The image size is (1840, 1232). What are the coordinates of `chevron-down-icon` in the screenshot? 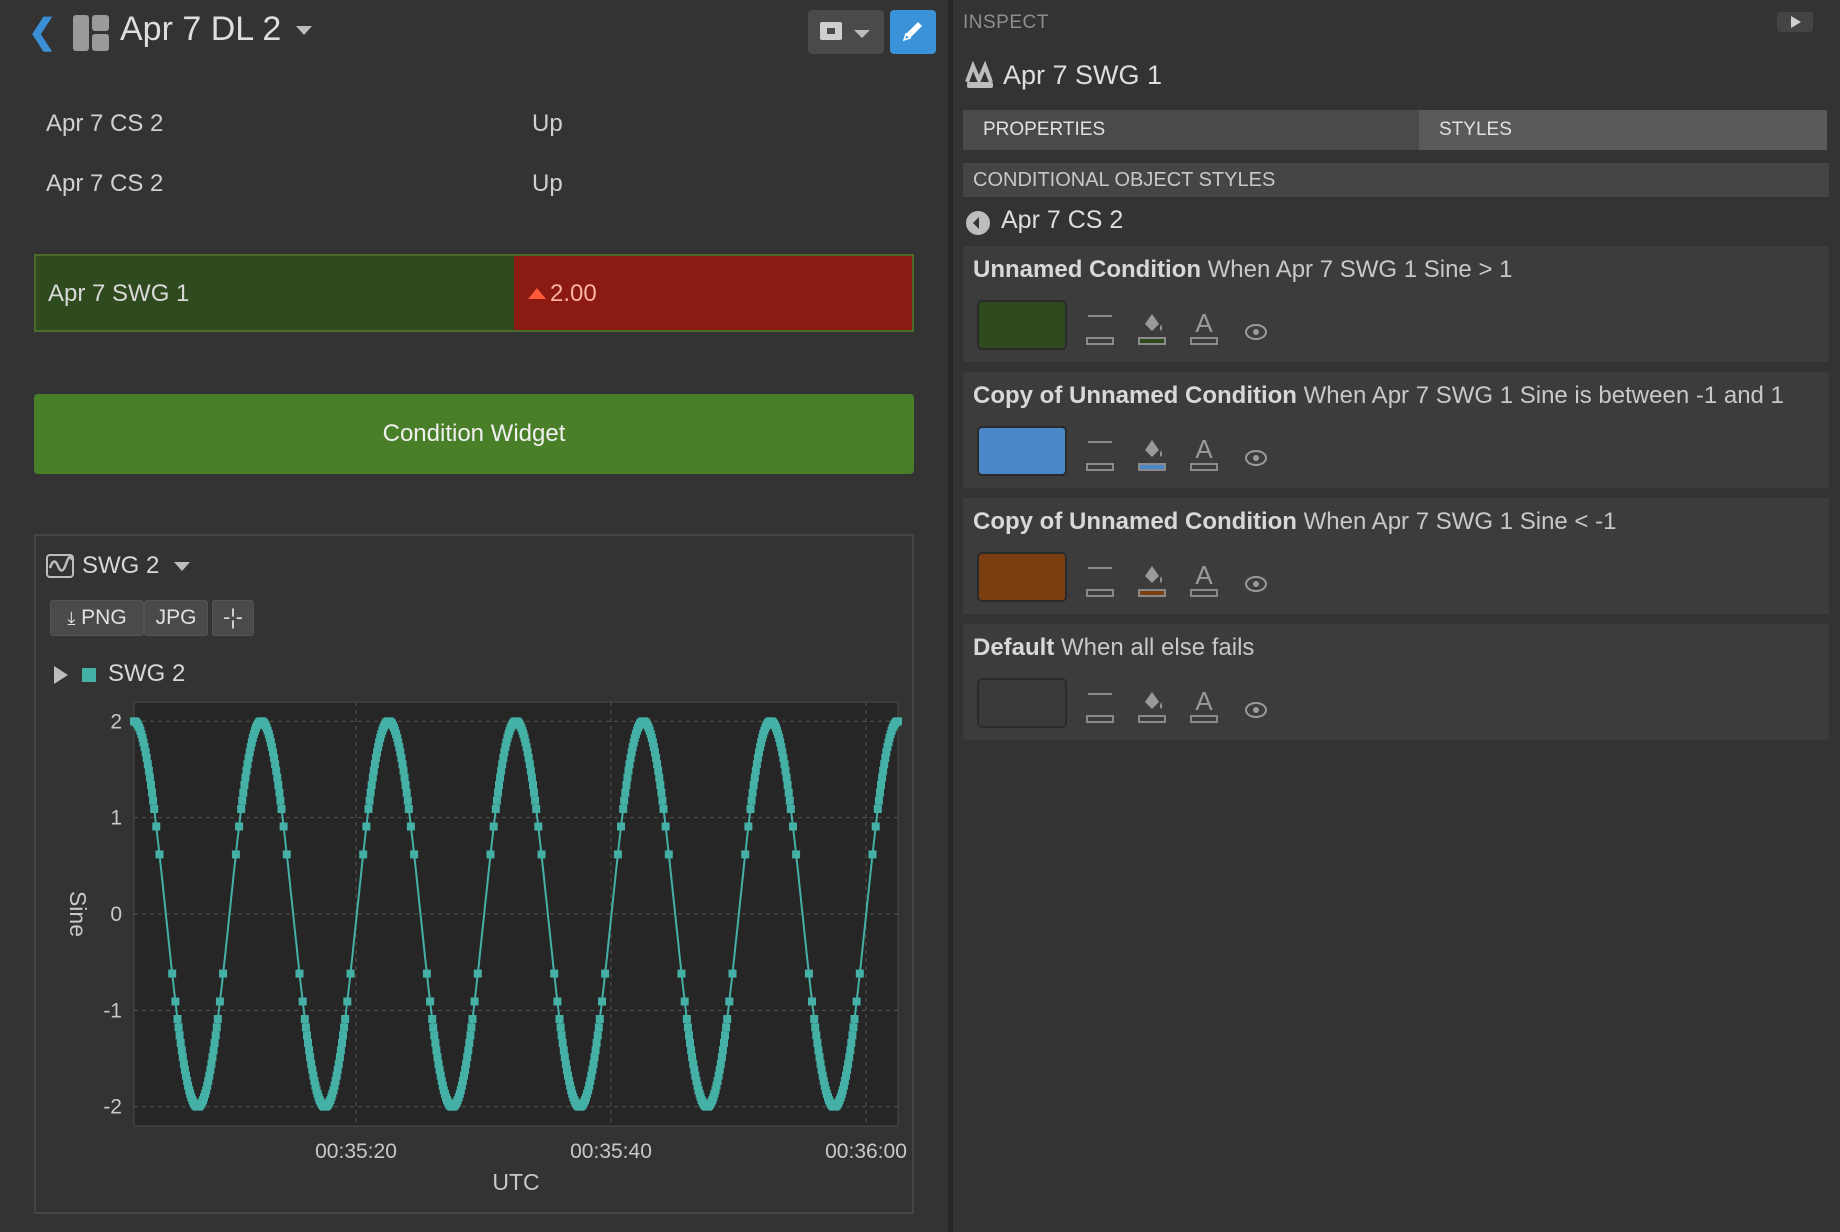 It's located at (182, 566).